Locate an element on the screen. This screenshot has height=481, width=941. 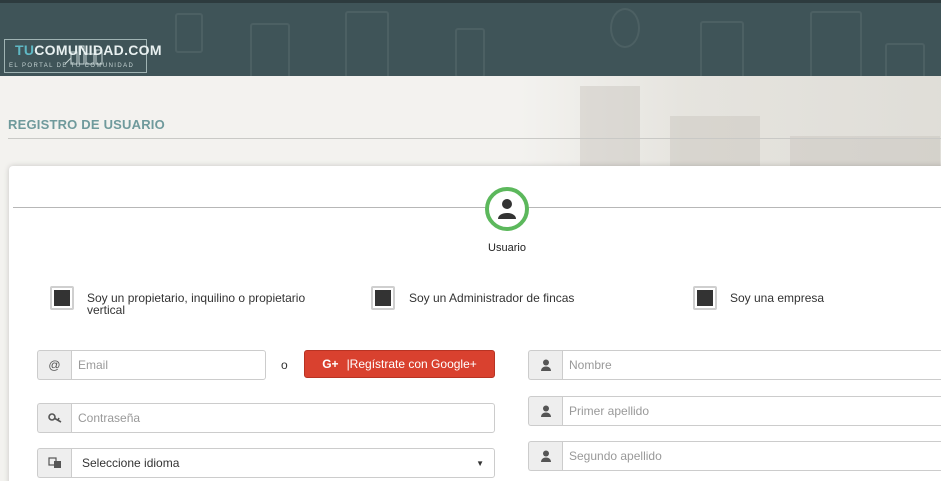
logo-name: COMUNIDAD.COM is located at coordinates (98, 50).